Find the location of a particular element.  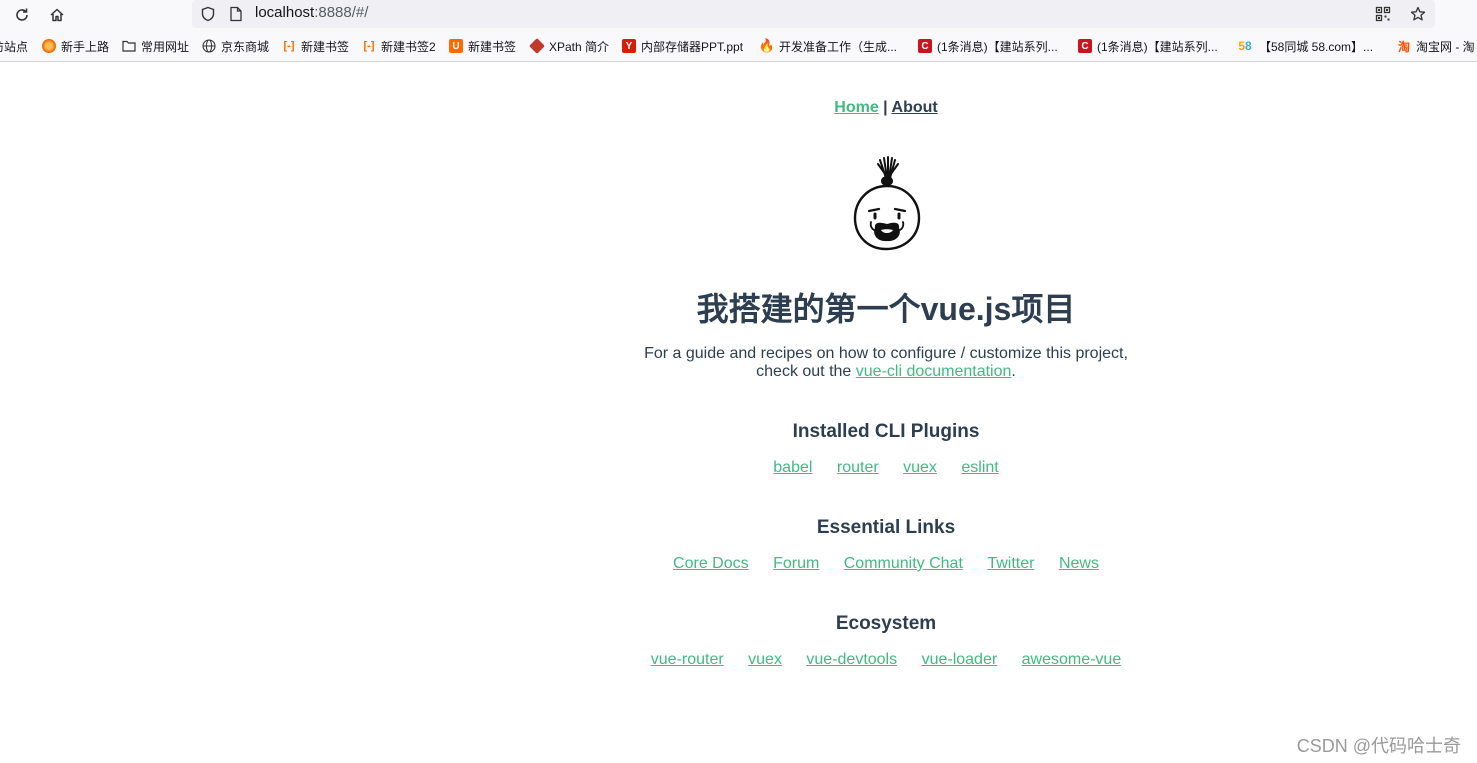

plugin-link-vuex: vuex is located at coordinates (920, 467).